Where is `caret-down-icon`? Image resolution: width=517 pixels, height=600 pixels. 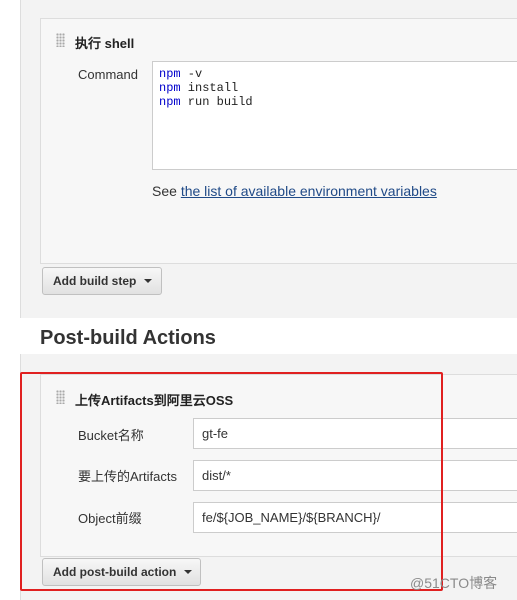 caret-down-icon is located at coordinates (148, 281).